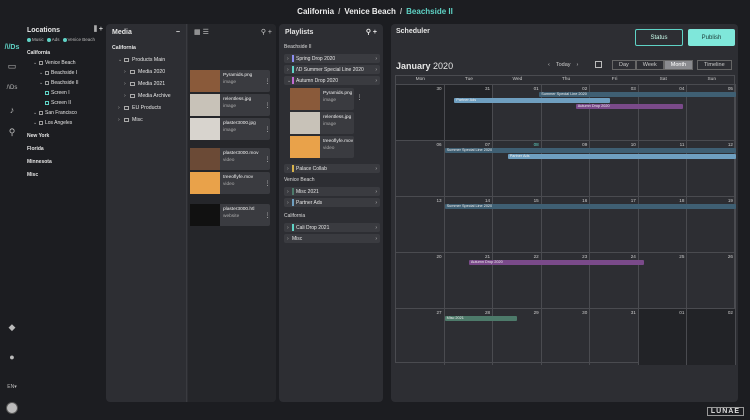  I want to click on rail-logo: /\/Ds, so click(12, 47).